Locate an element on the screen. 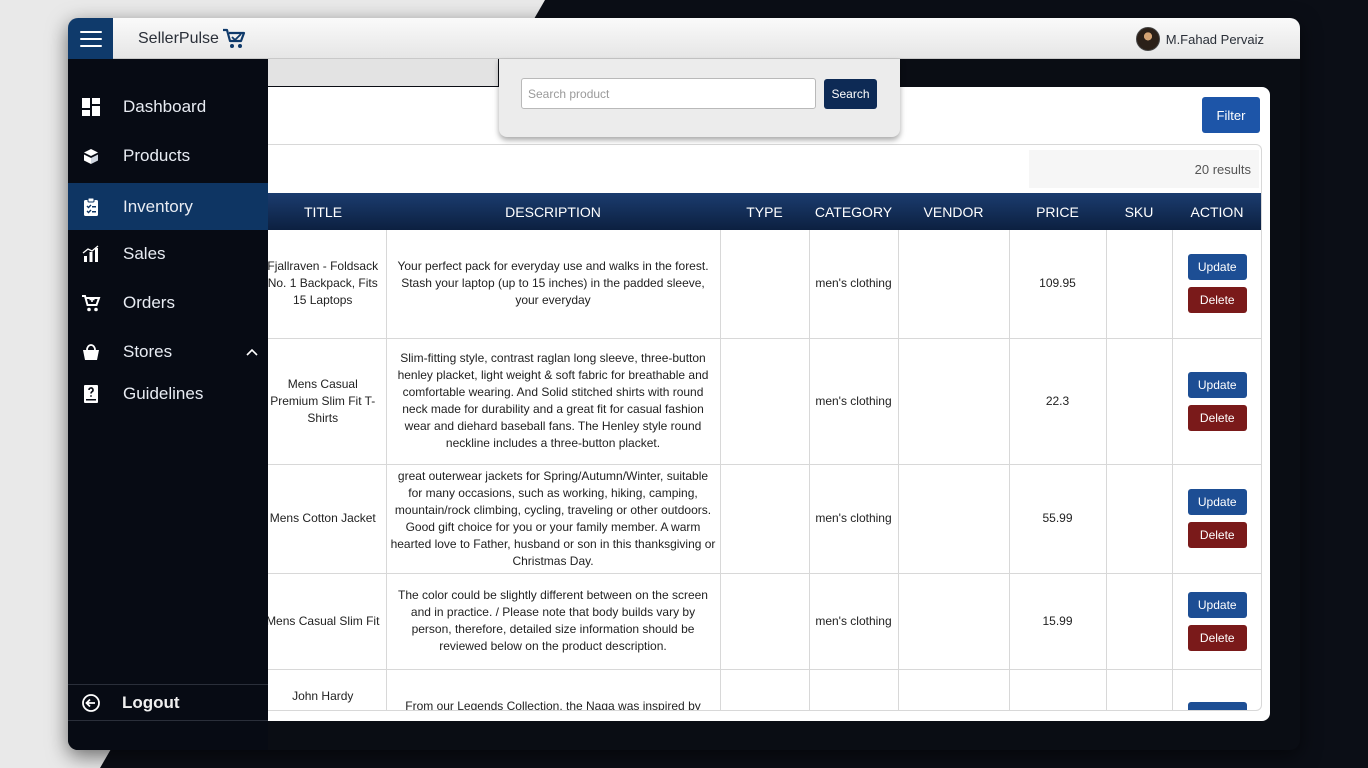  sidebar-item-guidelines: Guidelines is located at coordinates (168, 394).